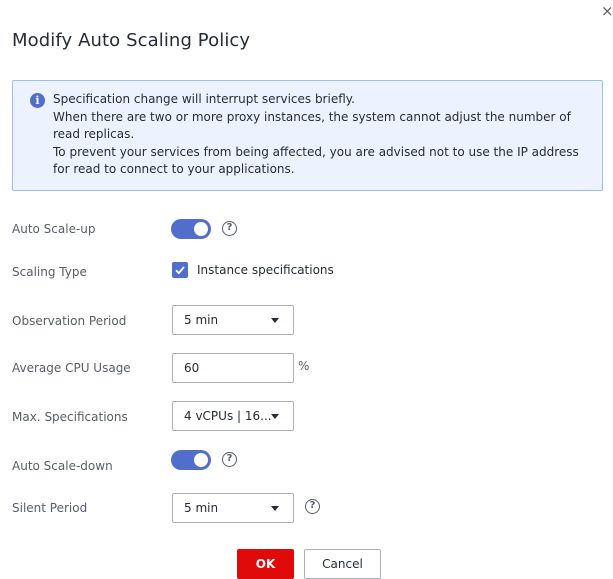  What do you see at coordinates (233, 320) in the screenshot?
I see `observation-period-select: 5 min` at bounding box center [233, 320].